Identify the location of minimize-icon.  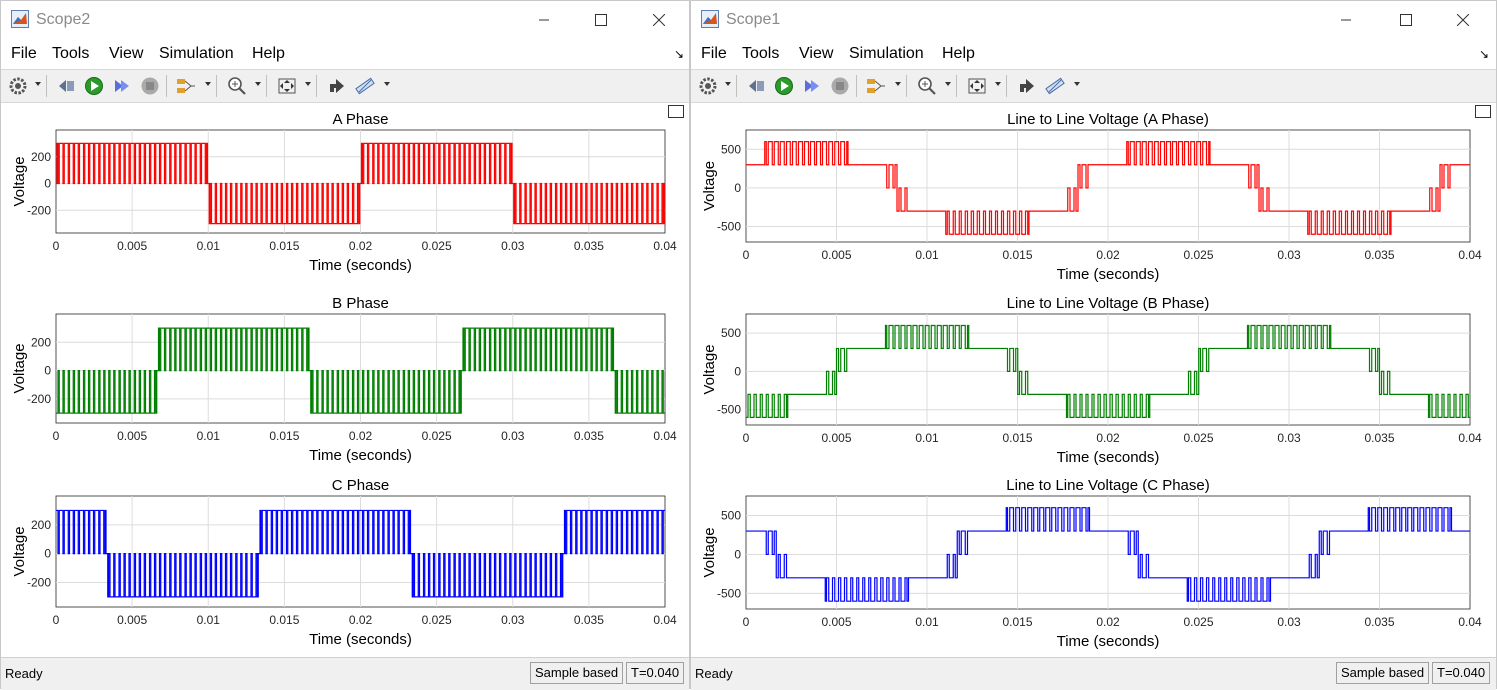
(1346, 20).